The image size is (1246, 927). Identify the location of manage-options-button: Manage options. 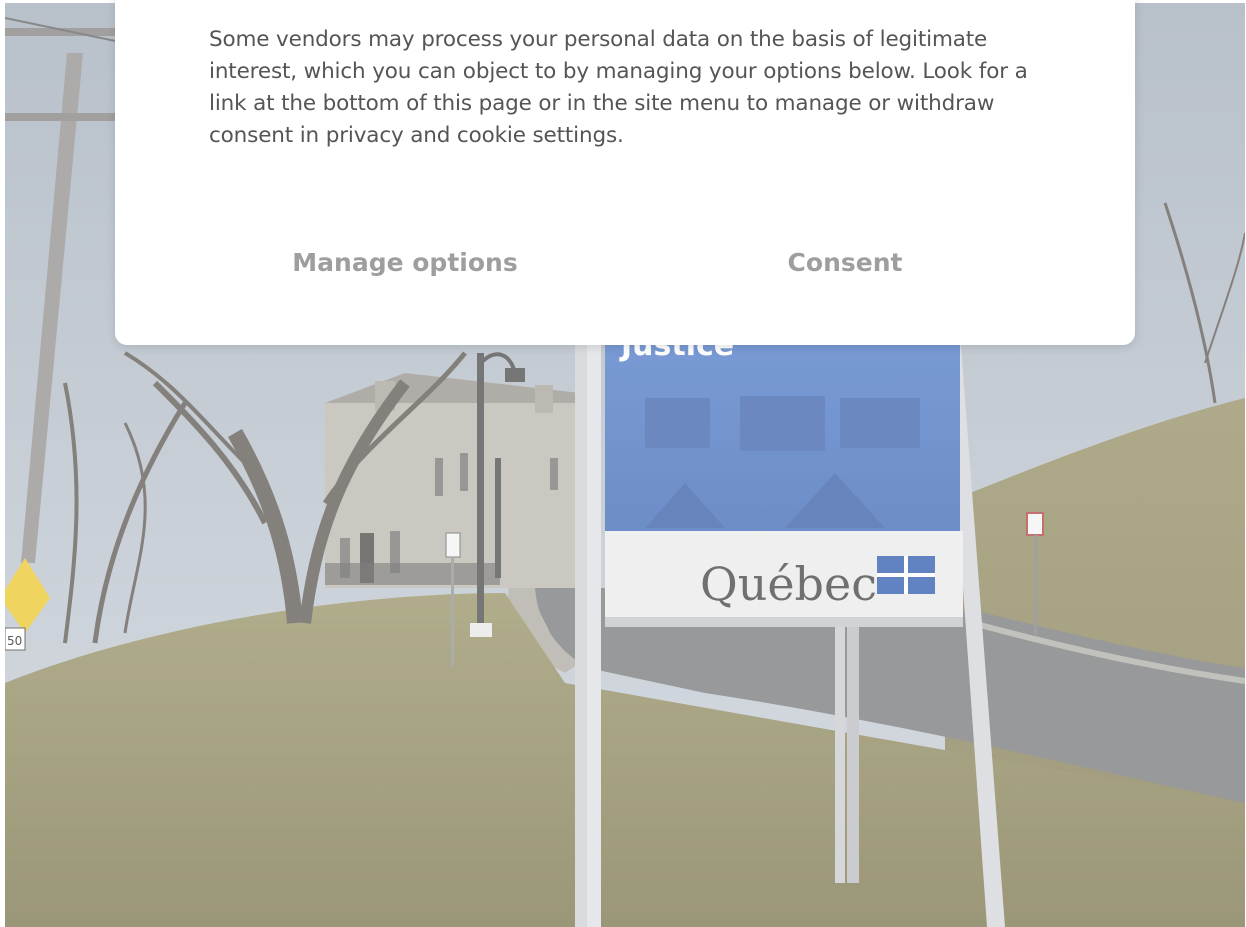
(405, 262).